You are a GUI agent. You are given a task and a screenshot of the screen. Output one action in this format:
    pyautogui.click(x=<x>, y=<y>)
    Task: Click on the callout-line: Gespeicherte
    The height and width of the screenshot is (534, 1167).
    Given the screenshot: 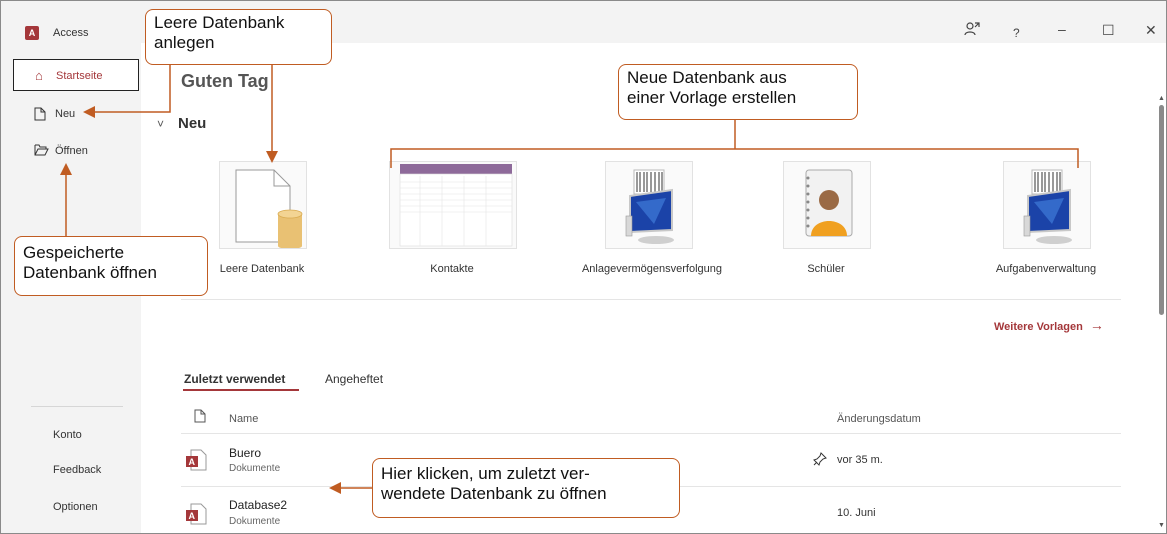 What is the action you would take?
    pyautogui.click(x=74, y=252)
    